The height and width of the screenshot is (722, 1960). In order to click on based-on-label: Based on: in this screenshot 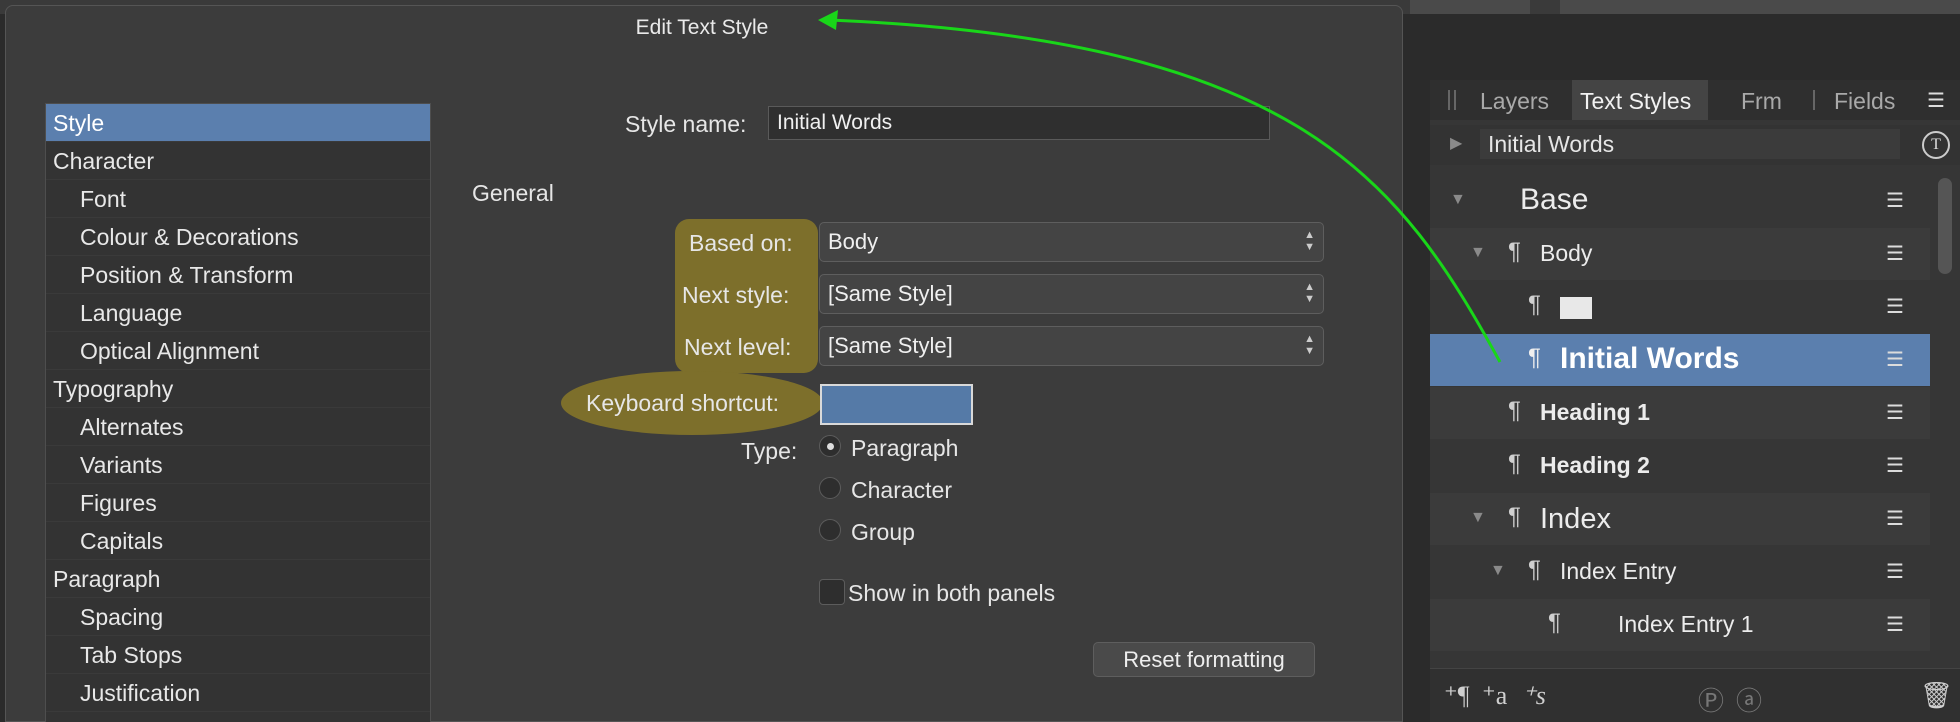, I will do `click(741, 243)`.